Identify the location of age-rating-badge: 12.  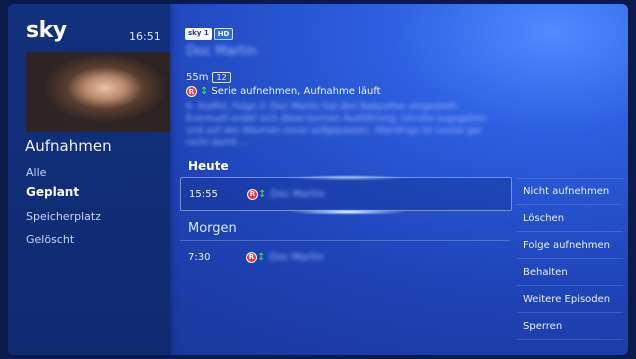
(221, 77).